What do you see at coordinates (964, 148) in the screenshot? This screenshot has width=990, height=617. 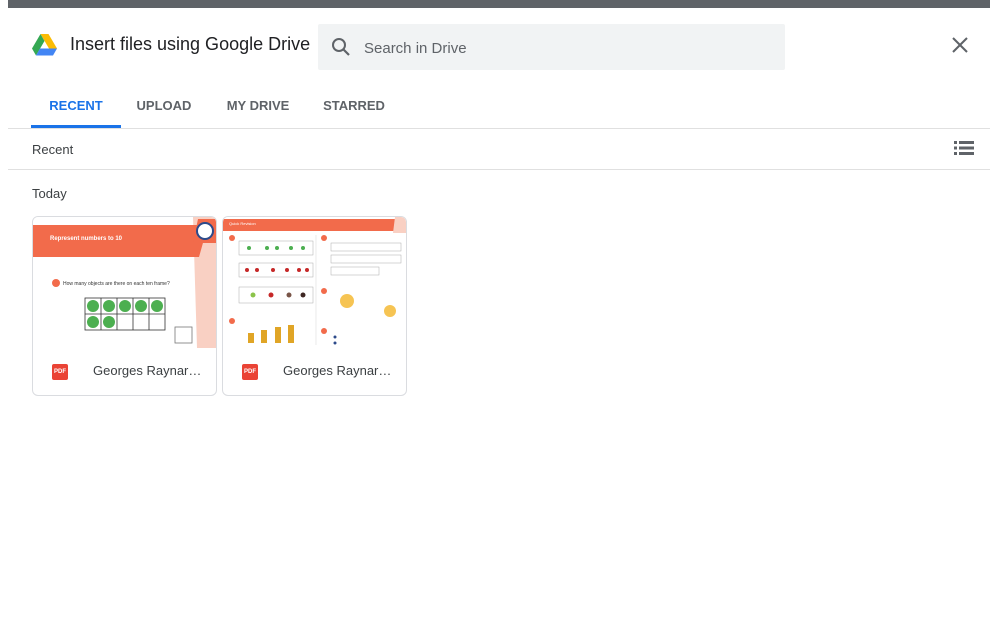 I see `list-view-icon` at bounding box center [964, 148].